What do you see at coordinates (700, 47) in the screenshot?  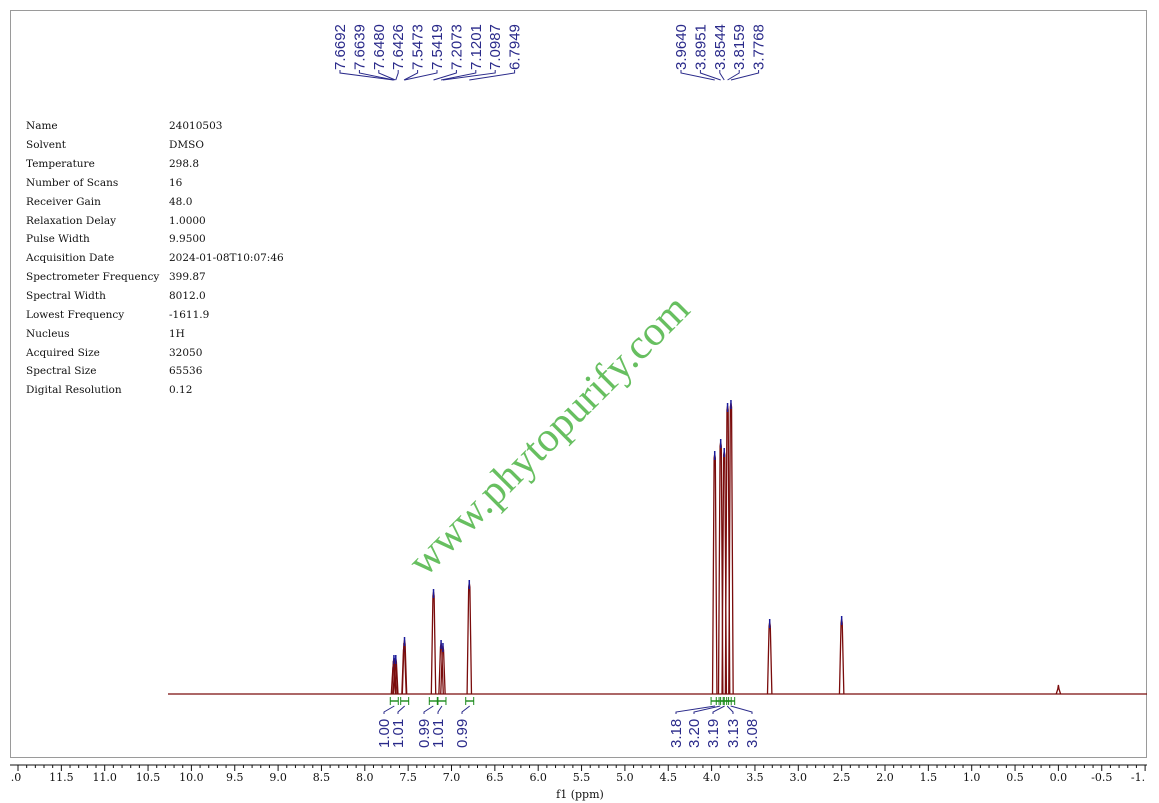 I see `peak-shift-label: 3.8951` at bounding box center [700, 47].